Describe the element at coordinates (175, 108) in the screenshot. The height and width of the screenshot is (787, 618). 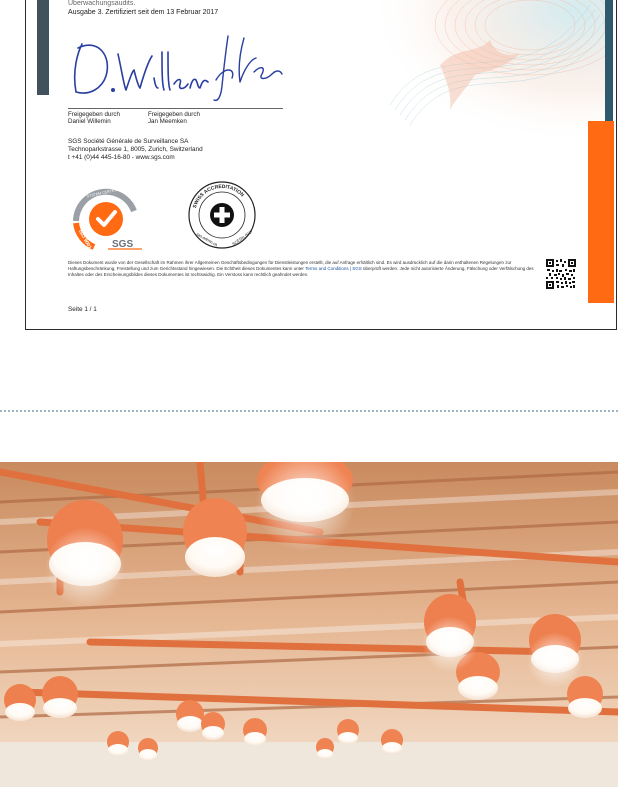
I see `signature-line` at that location.